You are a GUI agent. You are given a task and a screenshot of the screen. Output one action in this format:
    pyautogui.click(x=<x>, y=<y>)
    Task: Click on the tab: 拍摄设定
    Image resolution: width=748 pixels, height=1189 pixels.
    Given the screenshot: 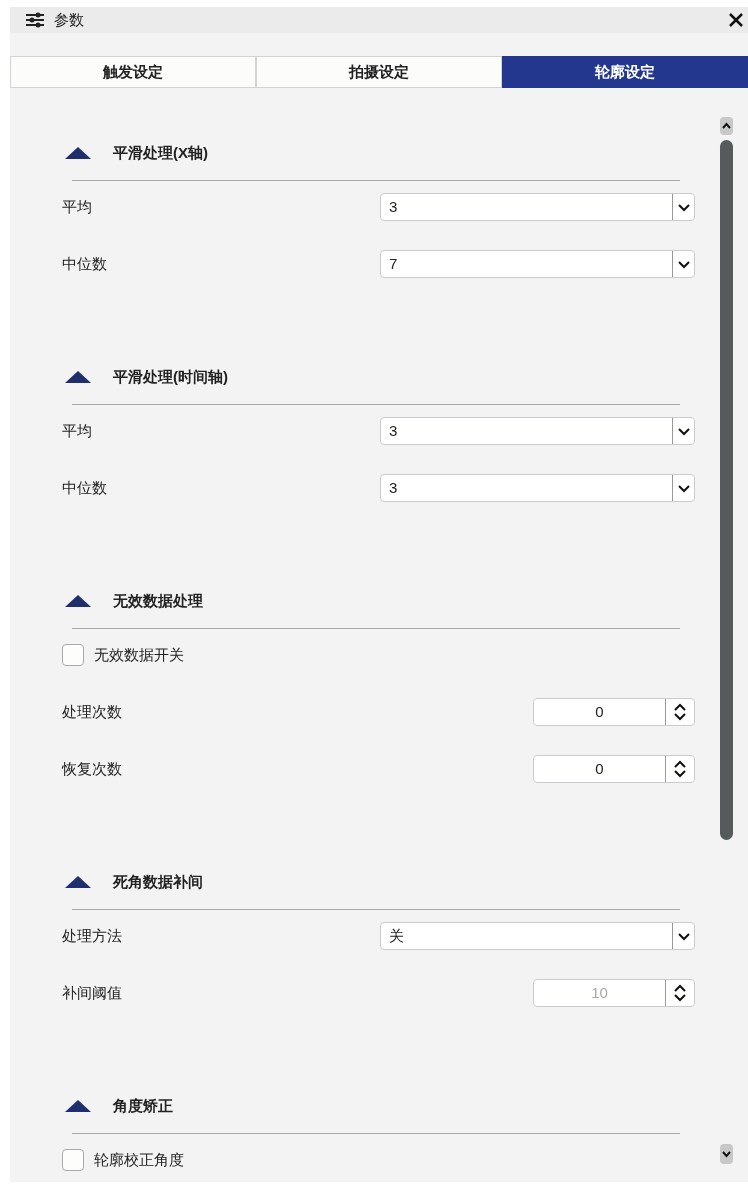 What is the action you would take?
    pyautogui.click(x=379, y=72)
    